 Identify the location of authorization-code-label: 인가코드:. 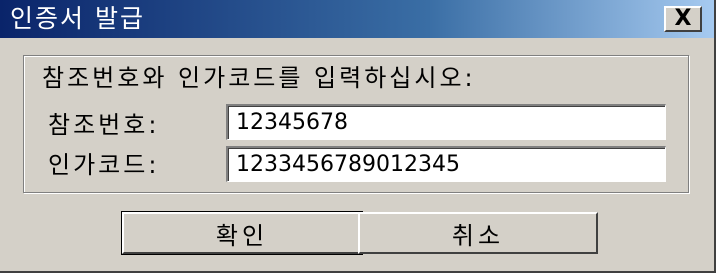
(104, 165).